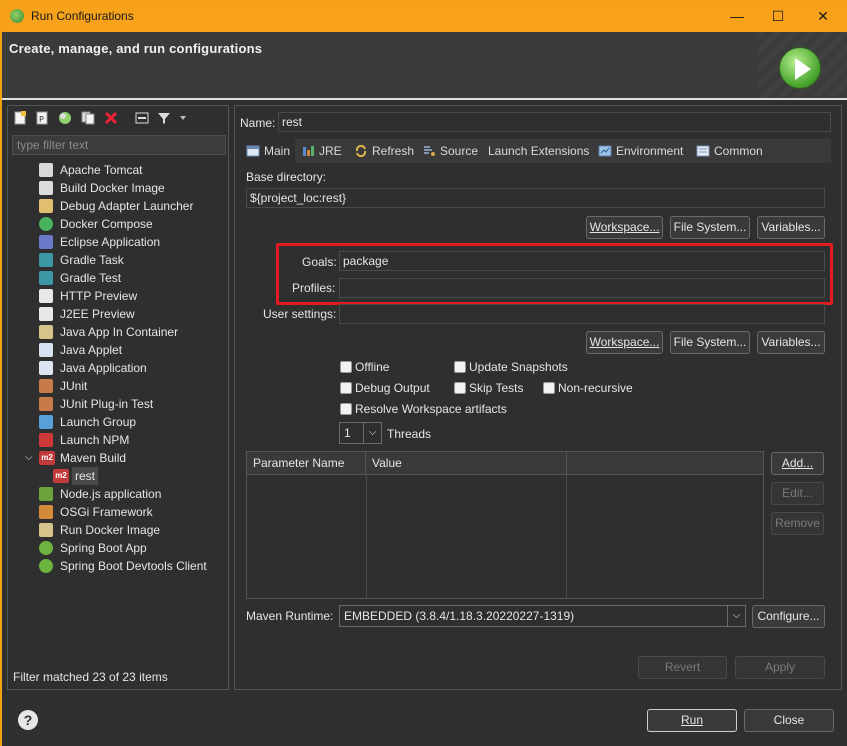  Describe the element at coordinates (118, 476) in the screenshot. I see `tree-item-child: m2 rest` at that location.